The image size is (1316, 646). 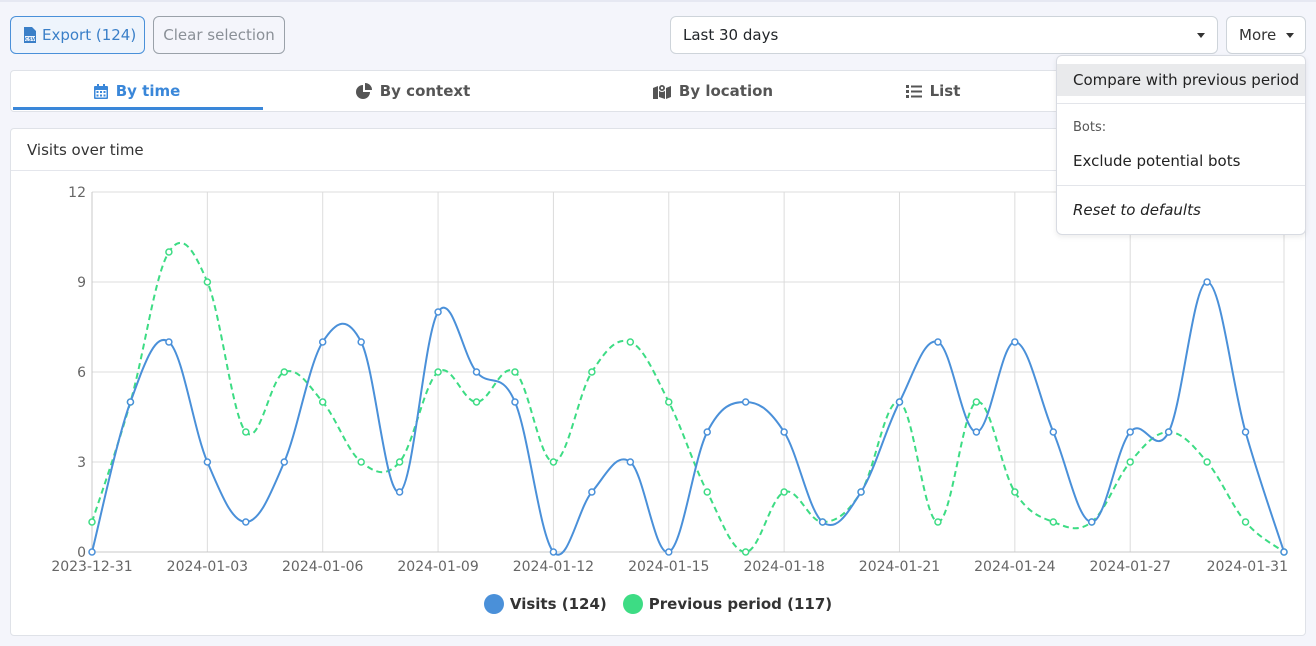 I want to click on x-tick-label: 2024-01-12, so click(x=553, y=567).